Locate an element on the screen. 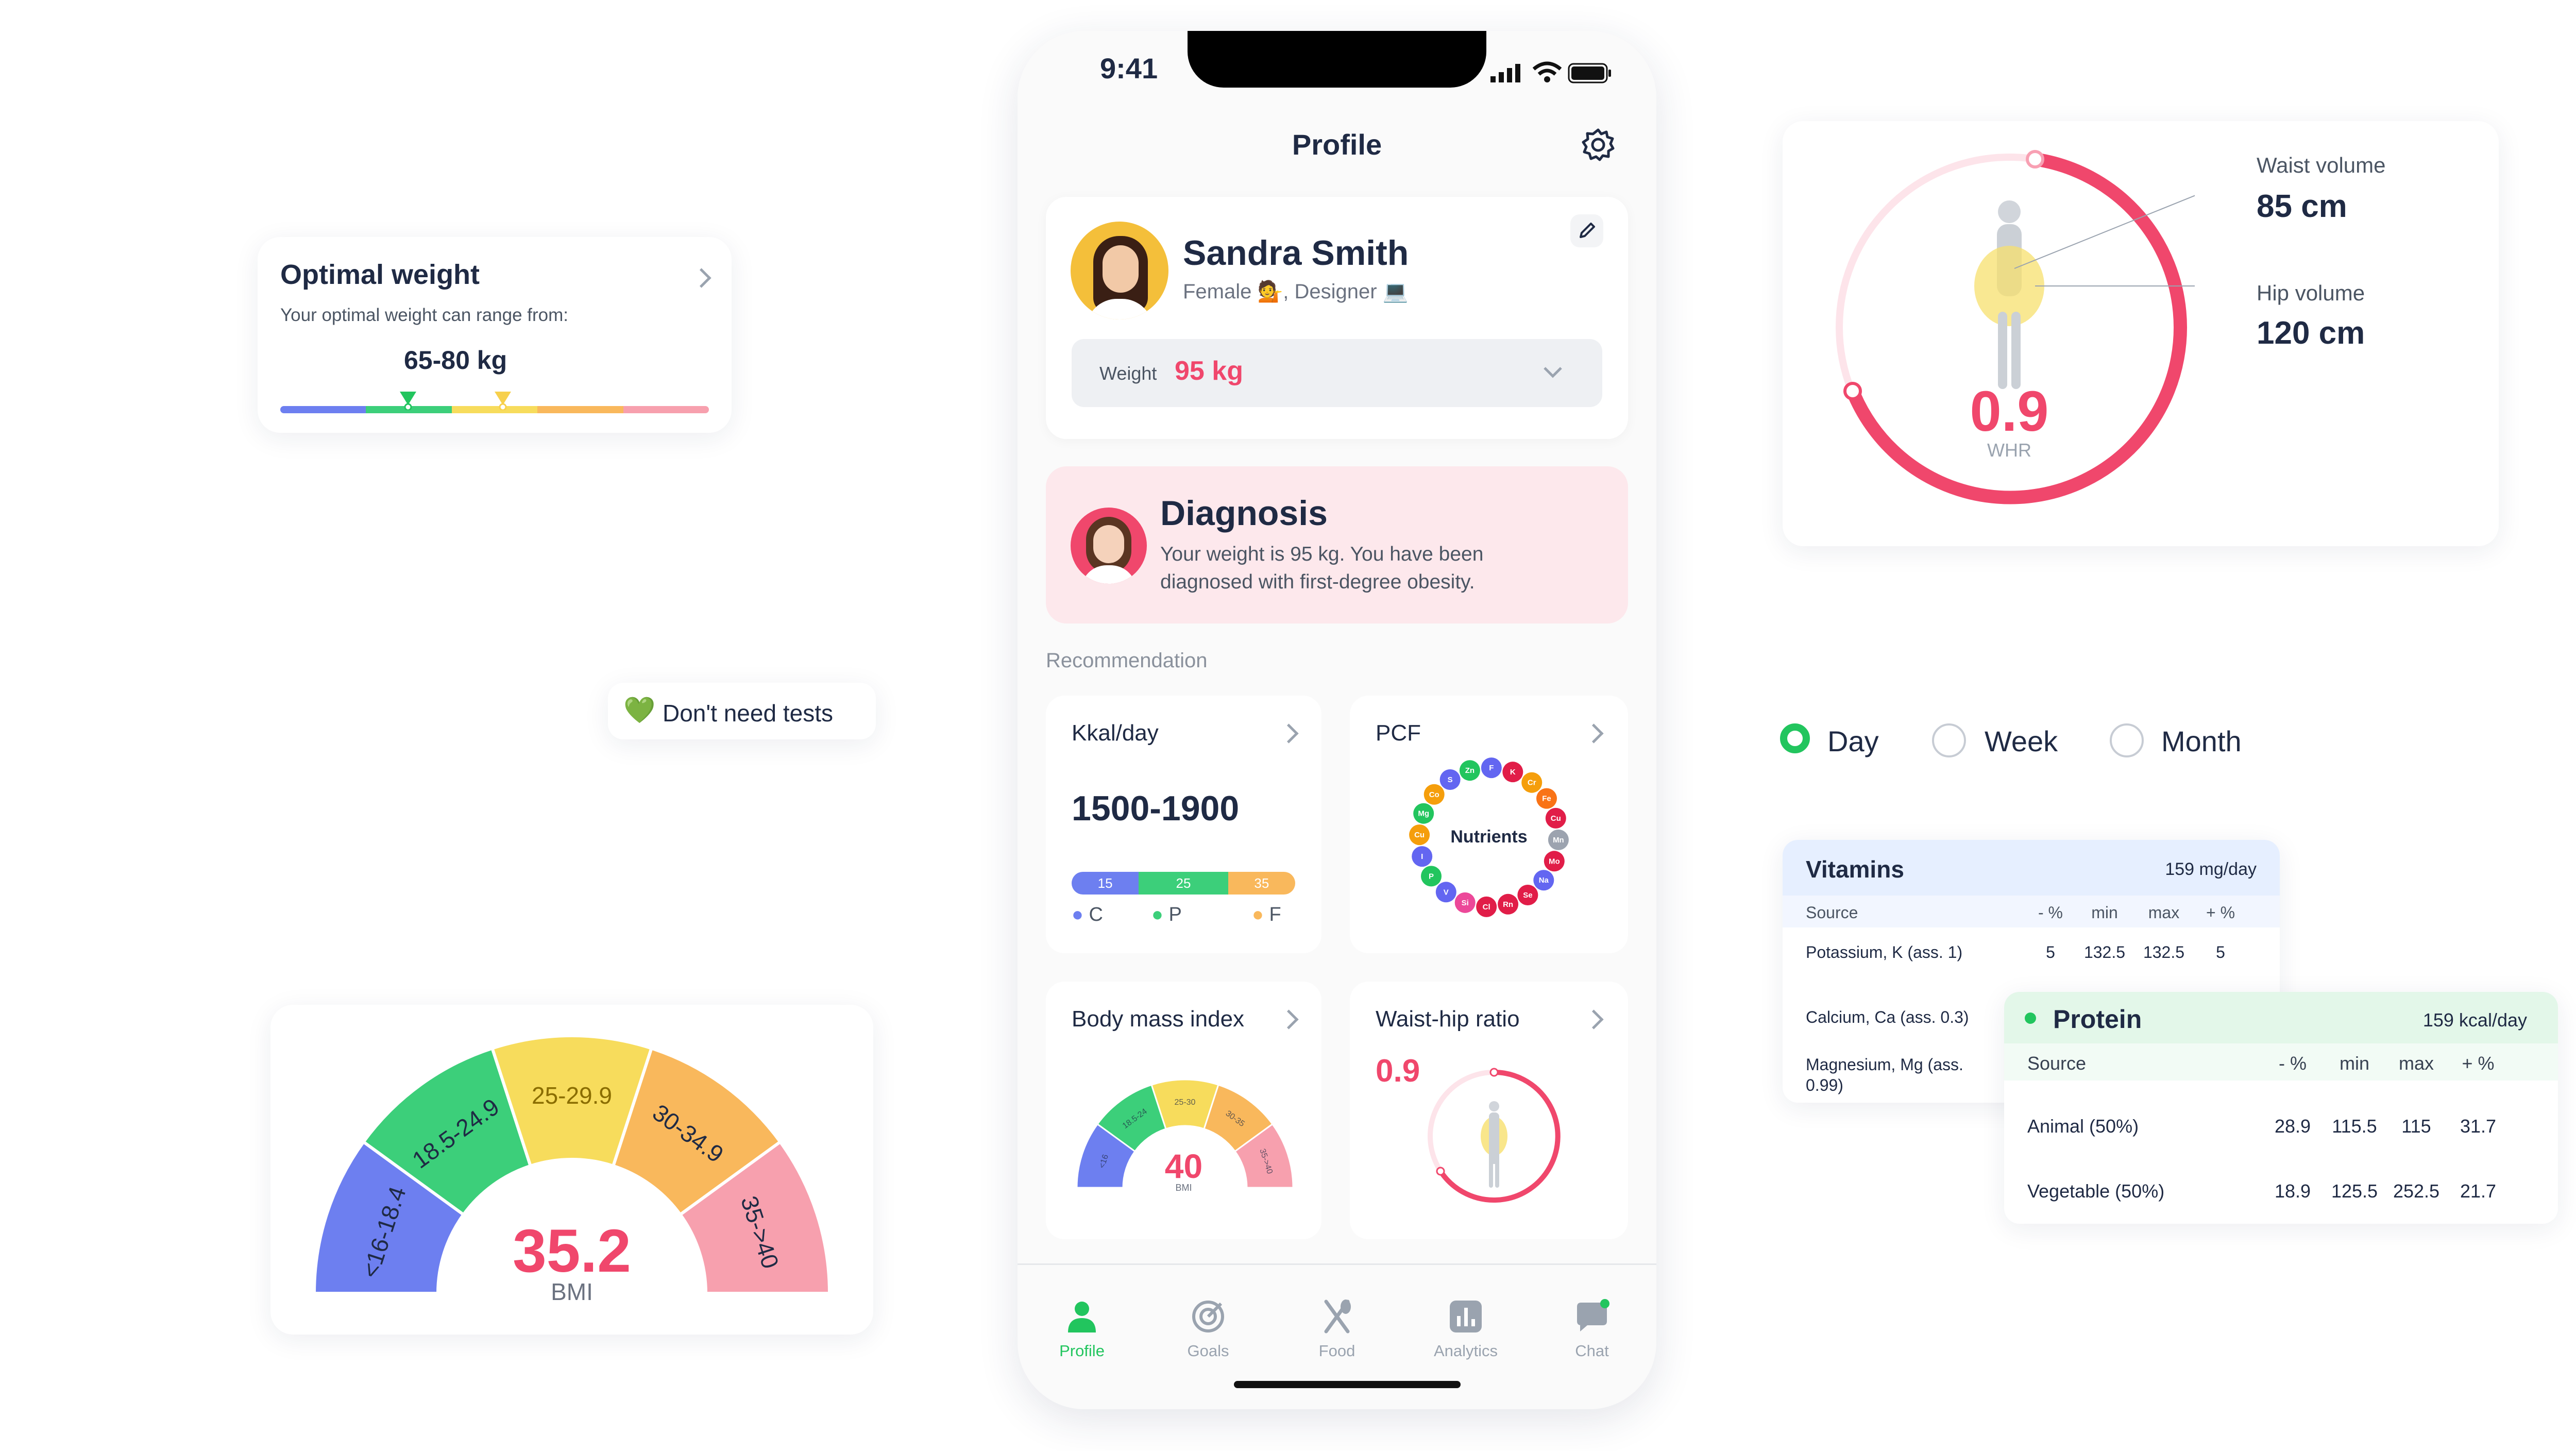 The width and height of the screenshot is (2576, 1451). vitamins-title: Vitamins is located at coordinates (1855, 869).